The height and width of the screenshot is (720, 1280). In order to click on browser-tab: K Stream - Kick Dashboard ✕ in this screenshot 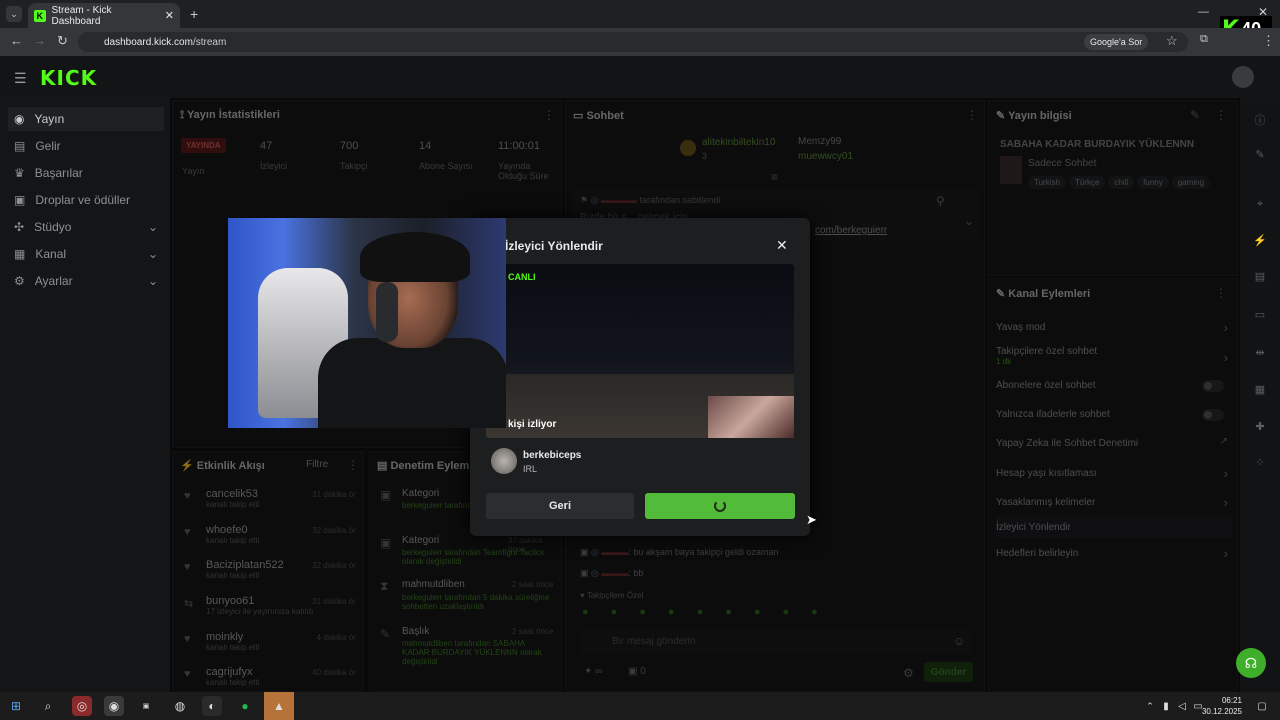, I will do `click(104, 15)`.